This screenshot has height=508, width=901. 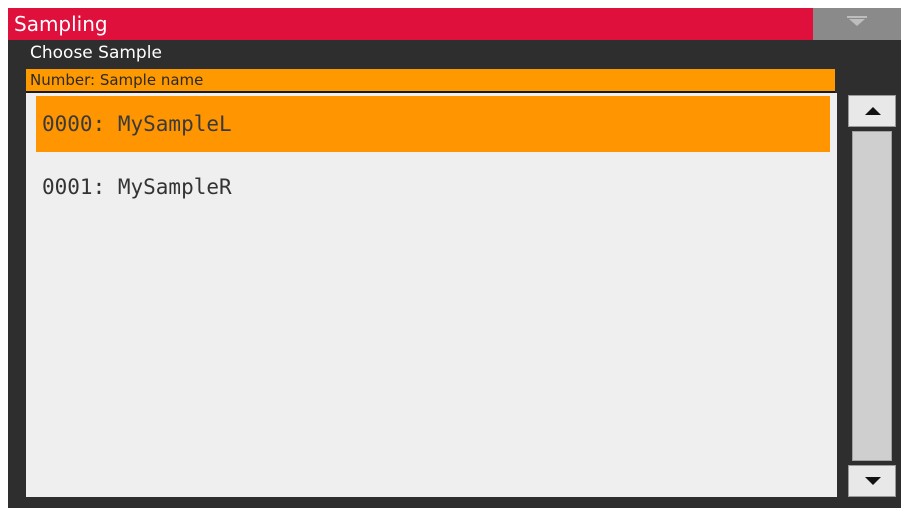 I want to click on menu-bar-icon, so click(x=857, y=17).